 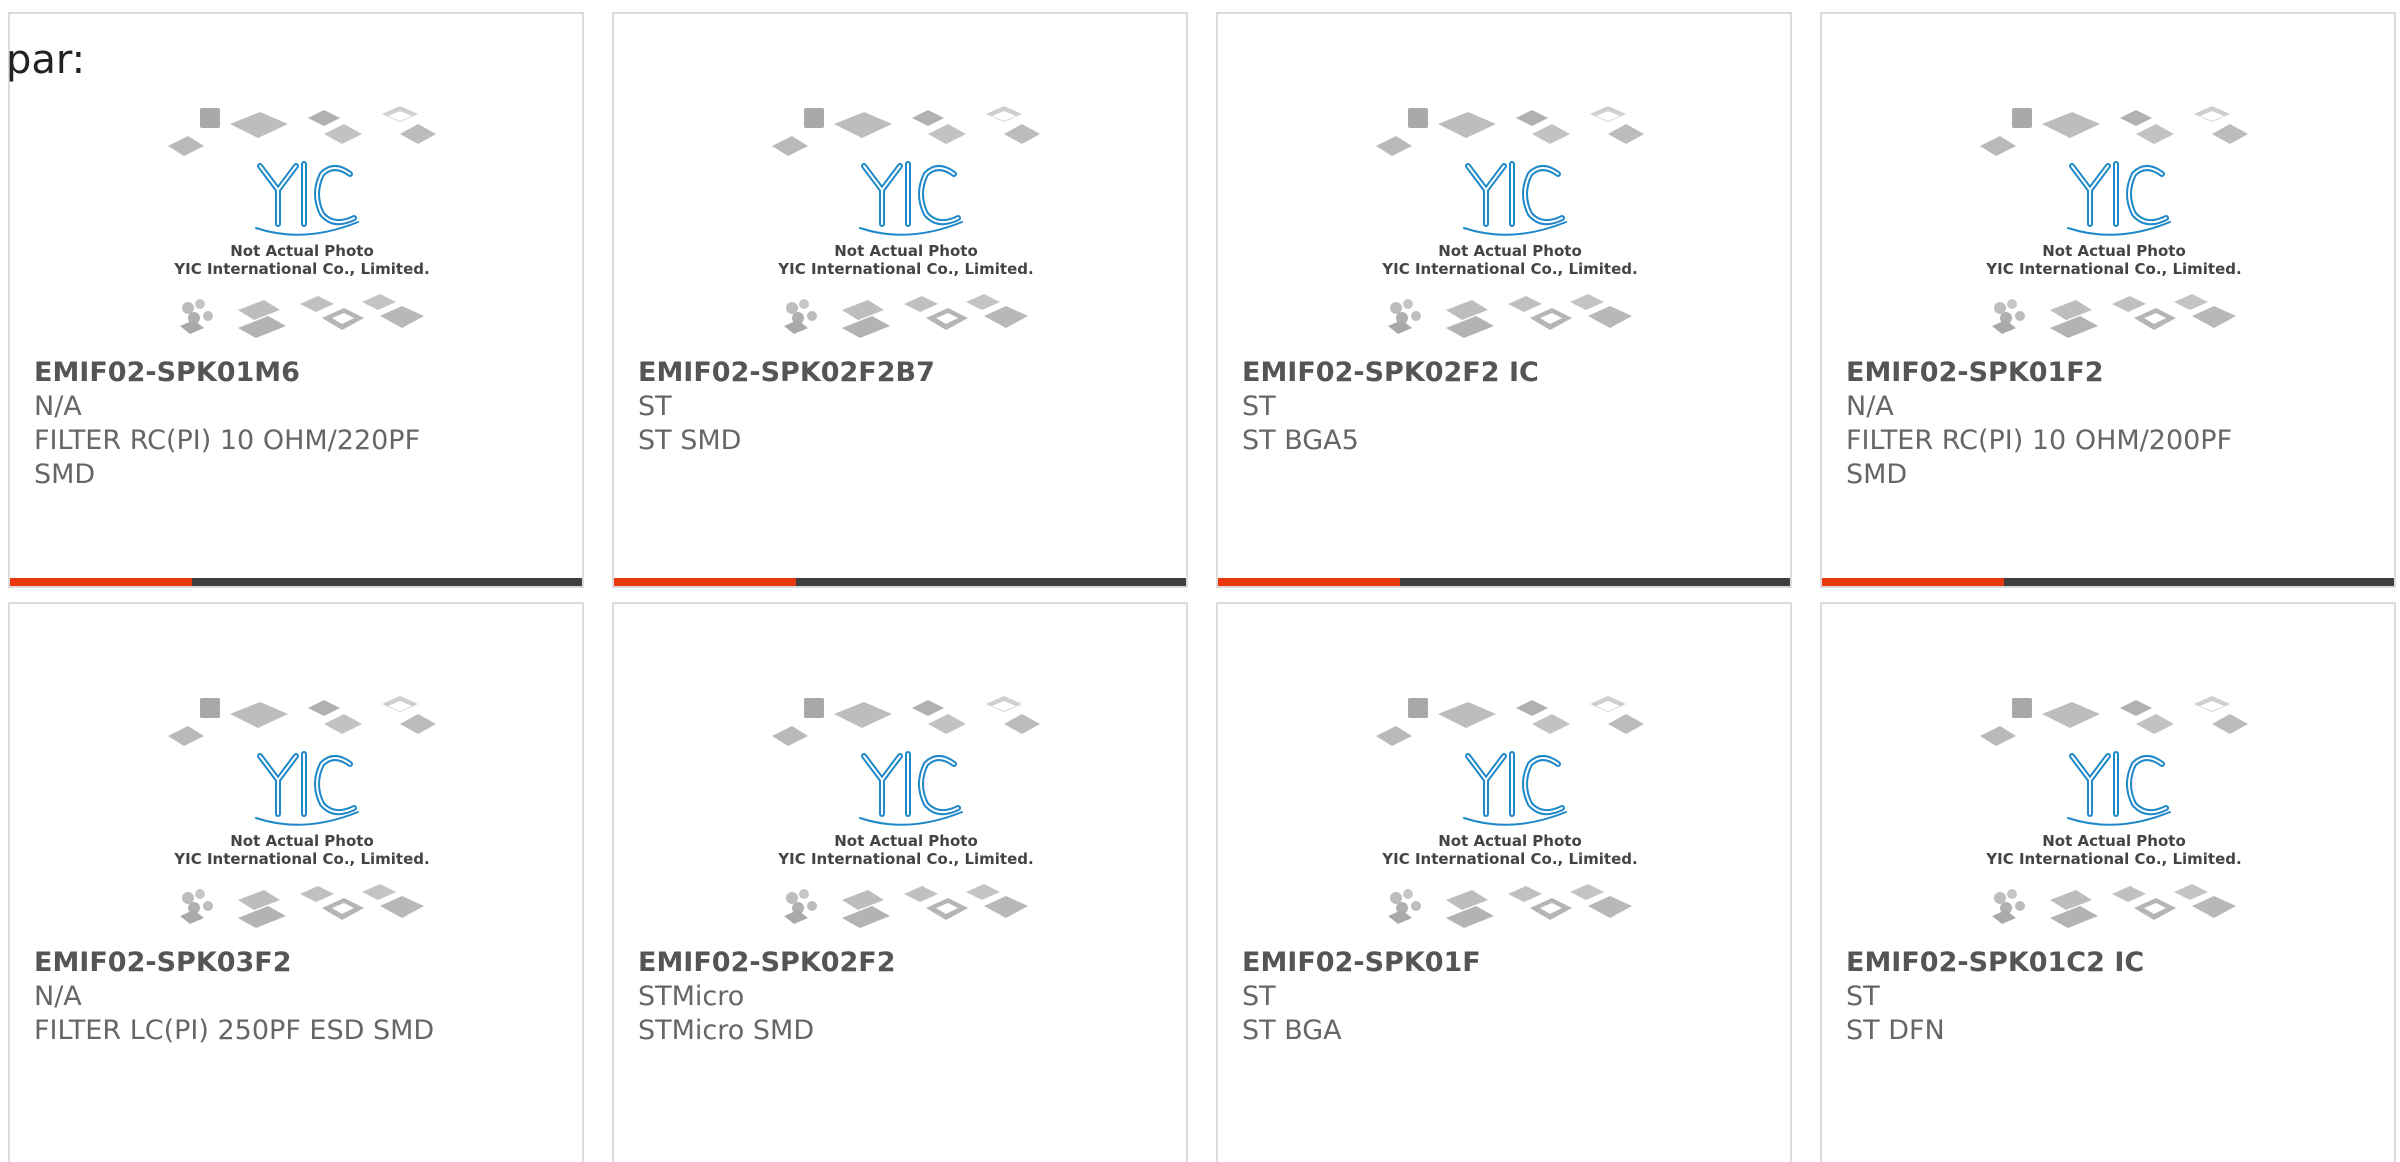 What do you see at coordinates (2110, 963) in the screenshot?
I see `part-number: EMIF02-SPK01C2 IC` at bounding box center [2110, 963].